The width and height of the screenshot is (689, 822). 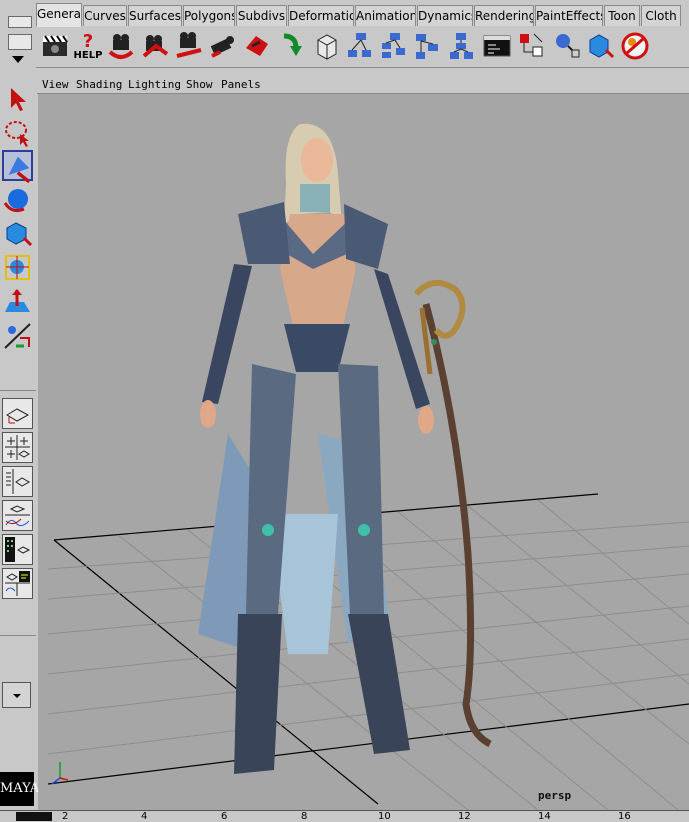 What do you see at coordinates (223, 46) in the screenshot?
I see `camera-dolly-icon` at bounding box center [223, 46].